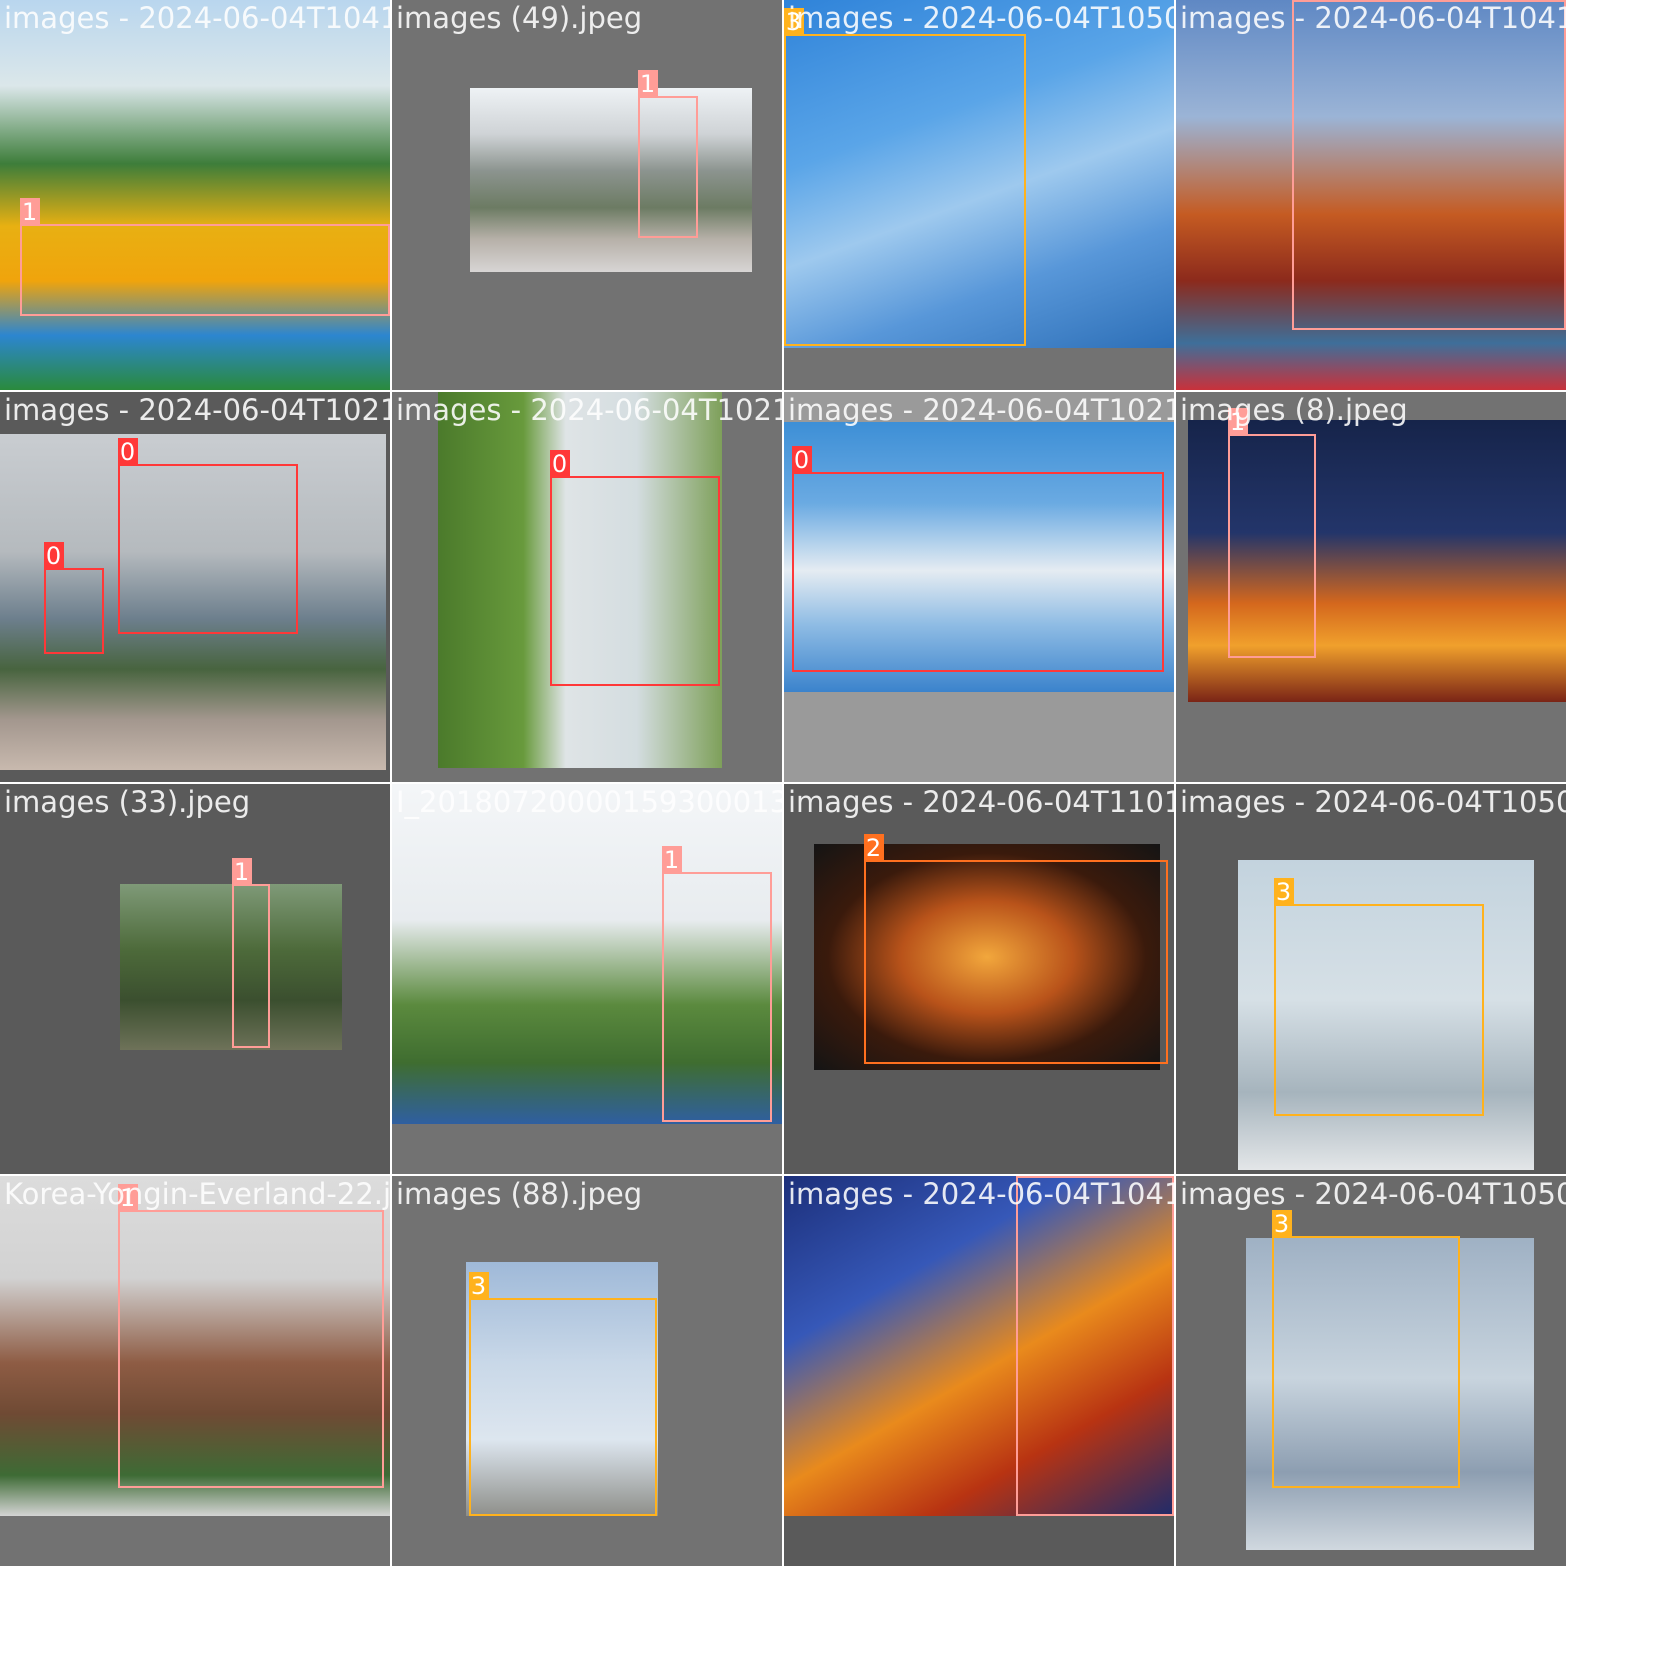  What do you see at coordinates (197, 410) in the screenshot?
I see `filename-label: images - 2024-06-04T102115.375.jpeg` at bounding box center [197, 410].